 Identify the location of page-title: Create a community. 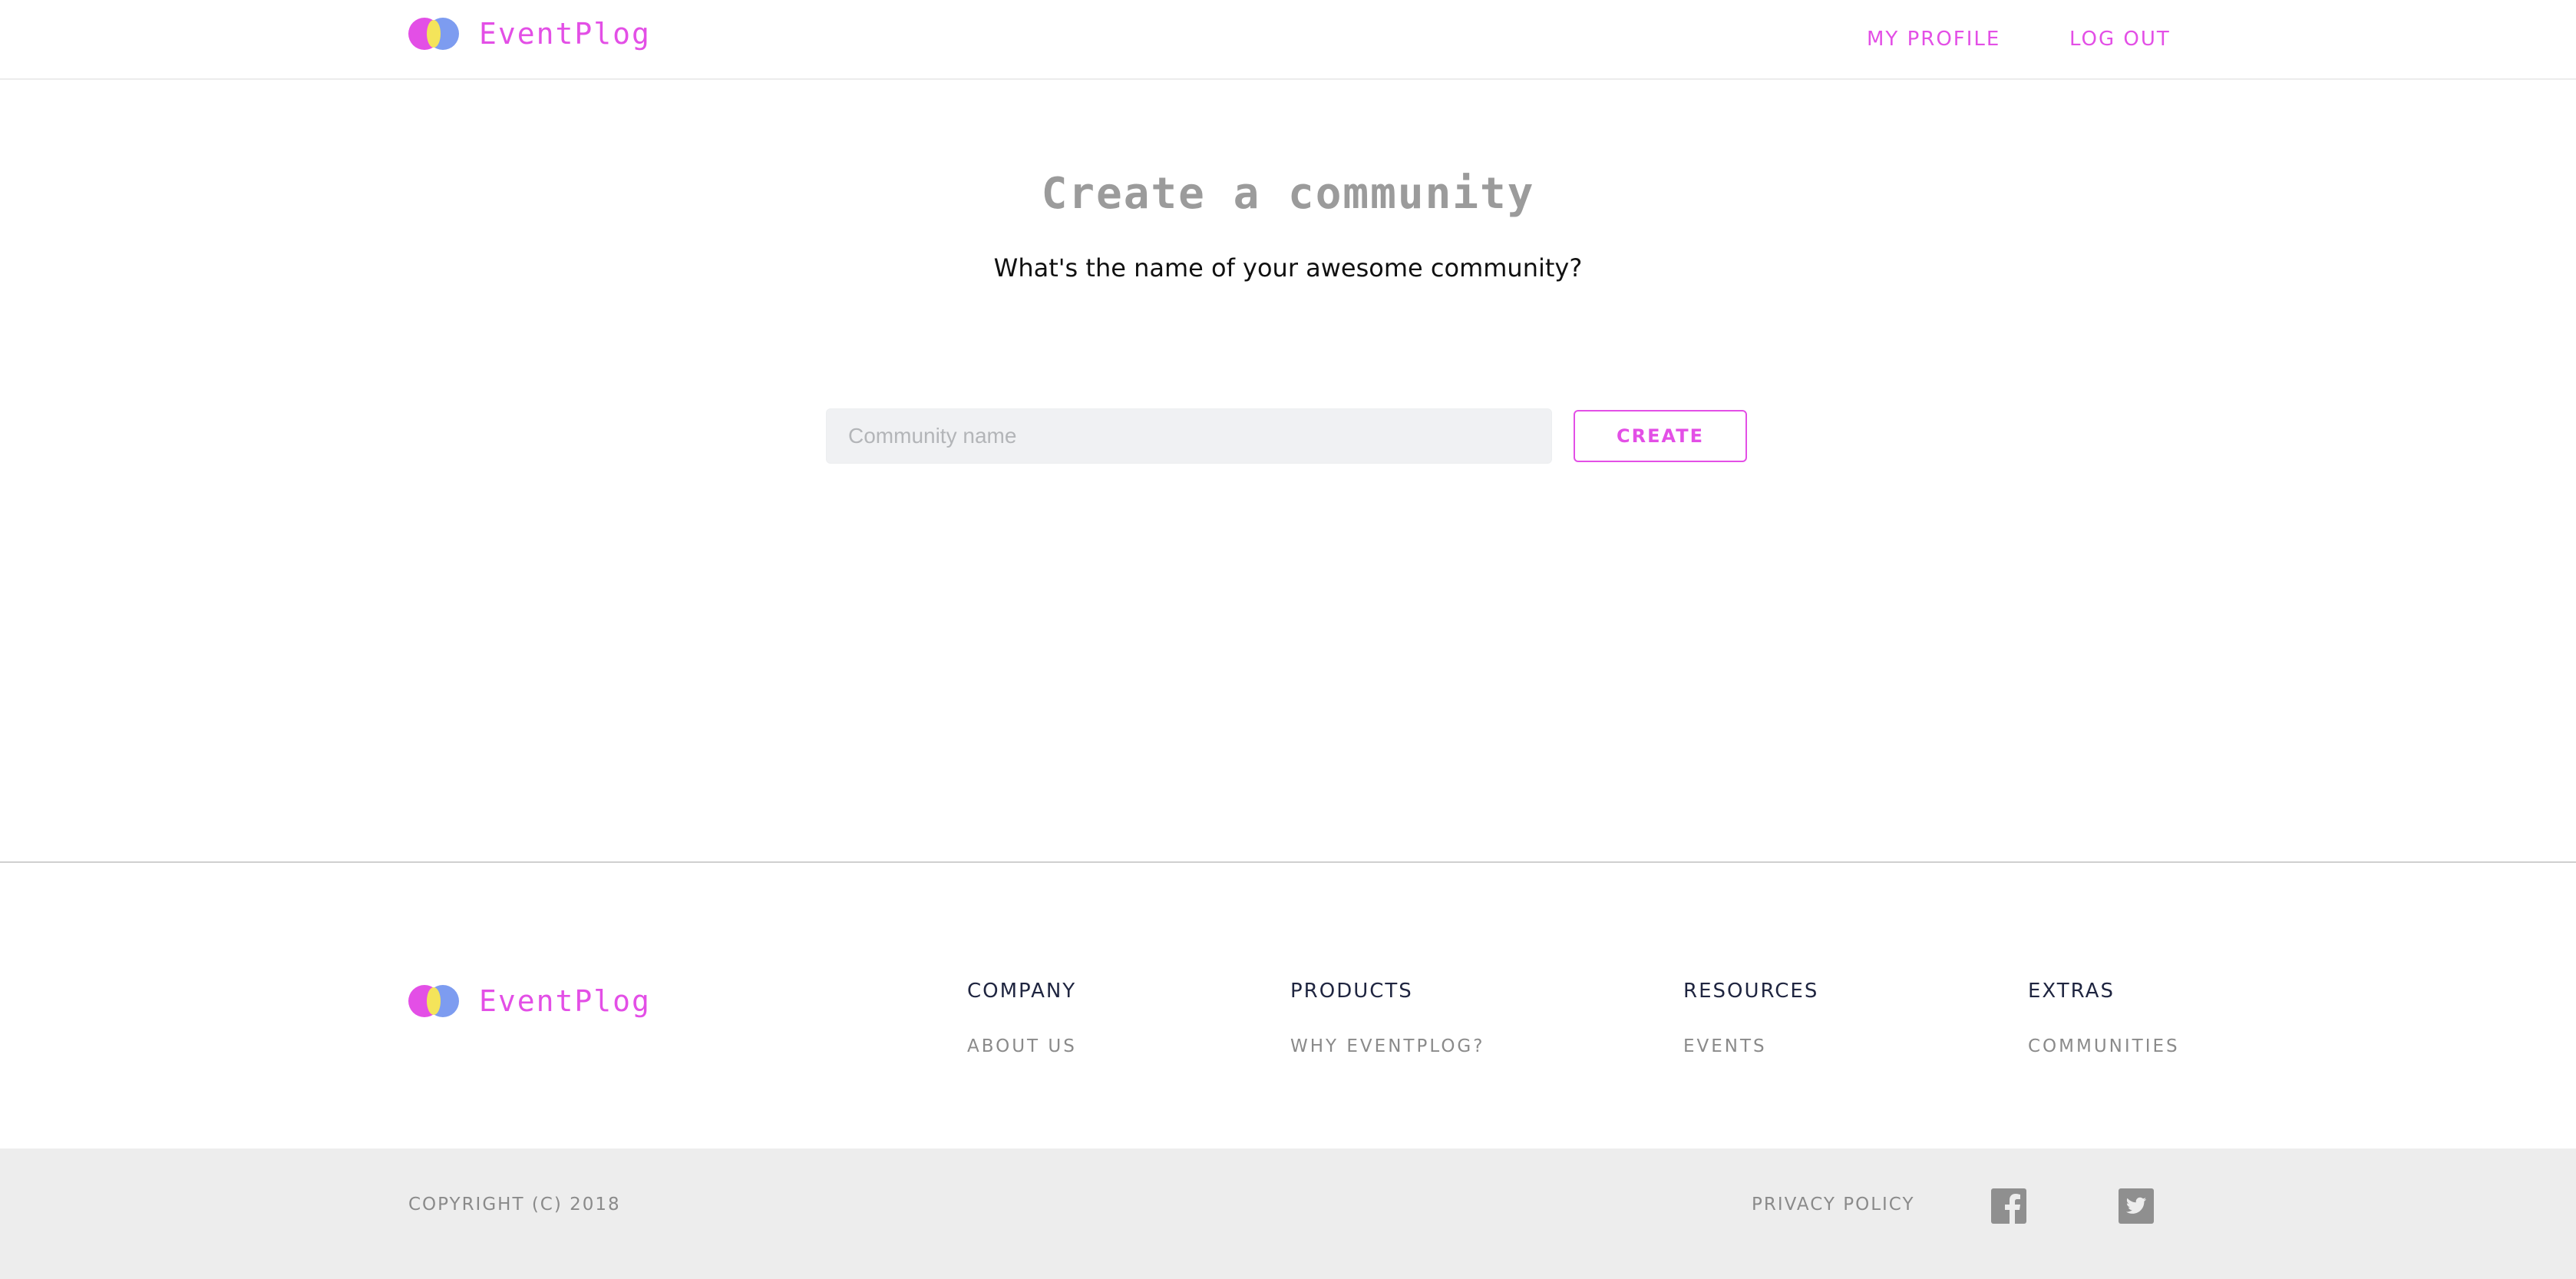
(1288, 194).